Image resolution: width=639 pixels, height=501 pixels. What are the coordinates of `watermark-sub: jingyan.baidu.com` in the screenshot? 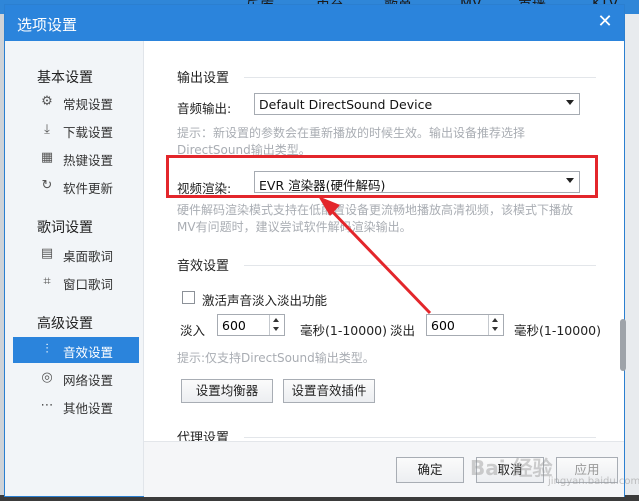 It's located at (593, 481).